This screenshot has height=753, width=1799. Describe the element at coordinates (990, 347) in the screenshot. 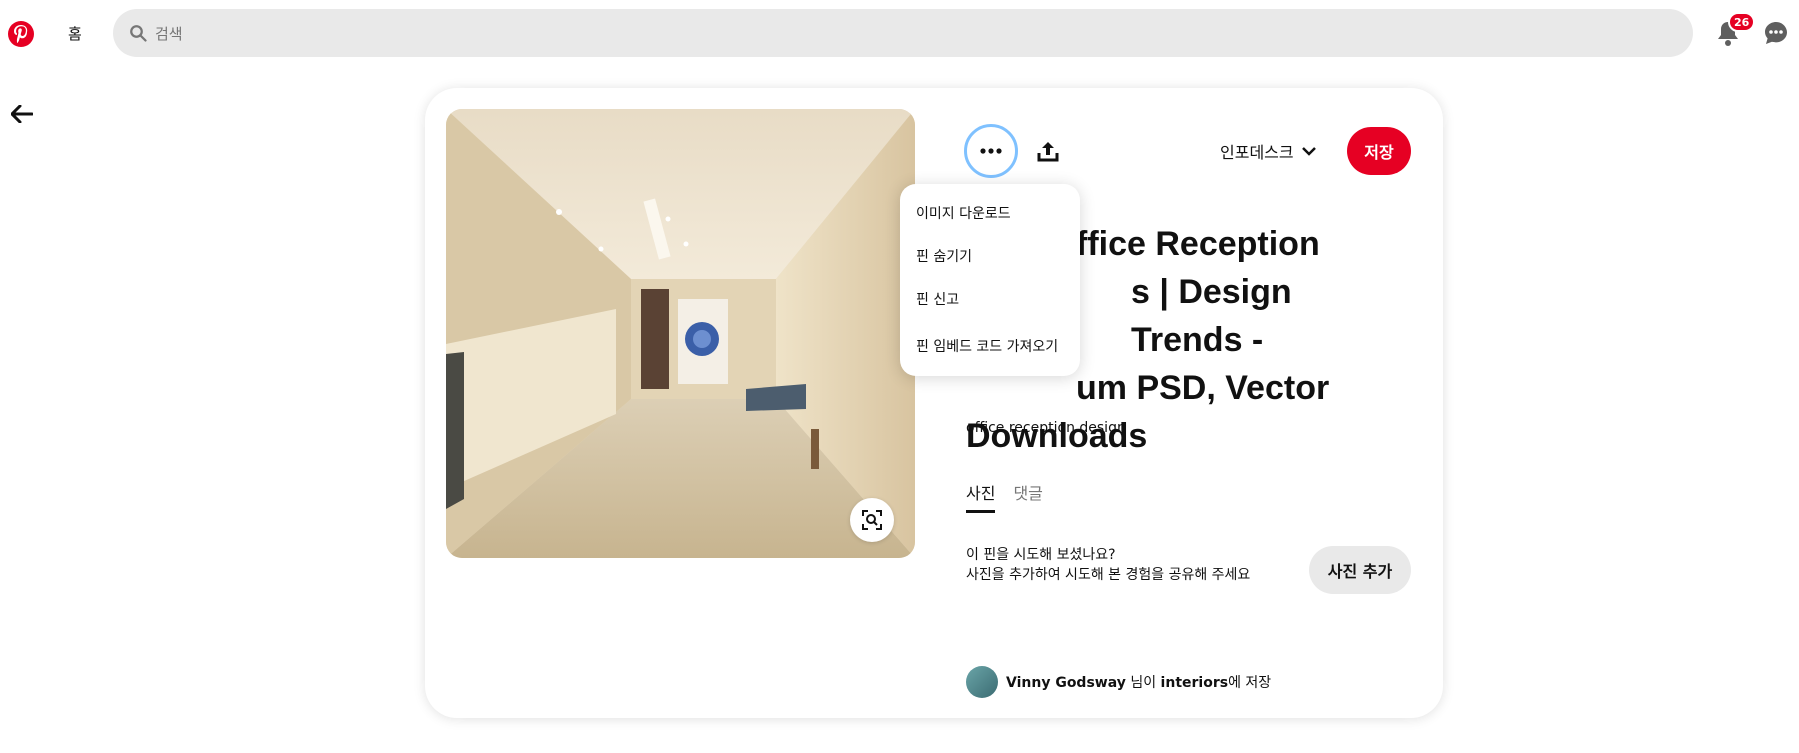

I see `menu-item-embed-code: 핀 임베드 코드 가져오기` at that location.